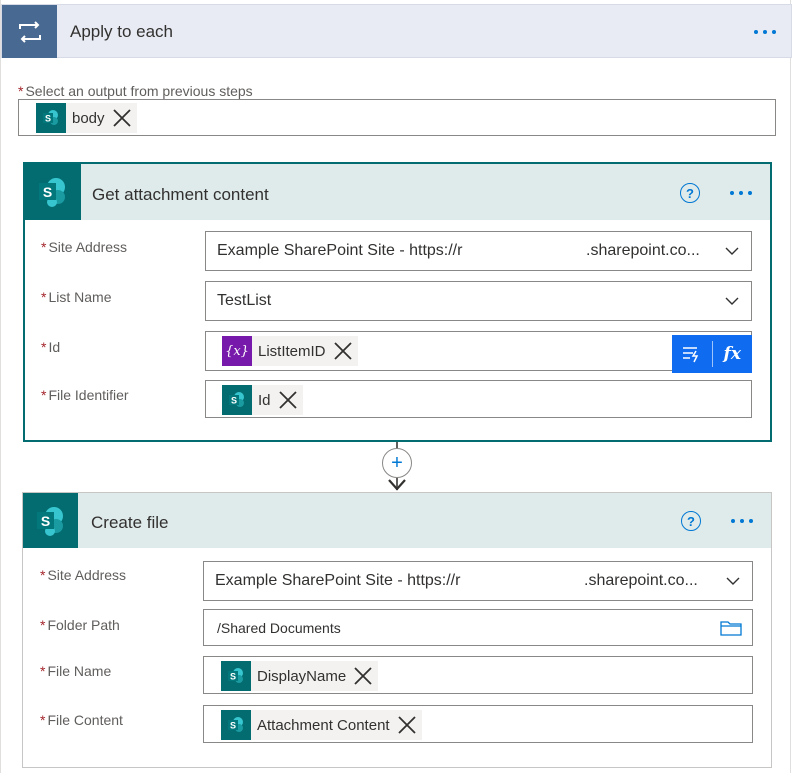  What do you see at coordinates (180, 194) in the screenshot?
I see `get-attachment-content-title: Get attachment content` at bounding box center [180, 194].